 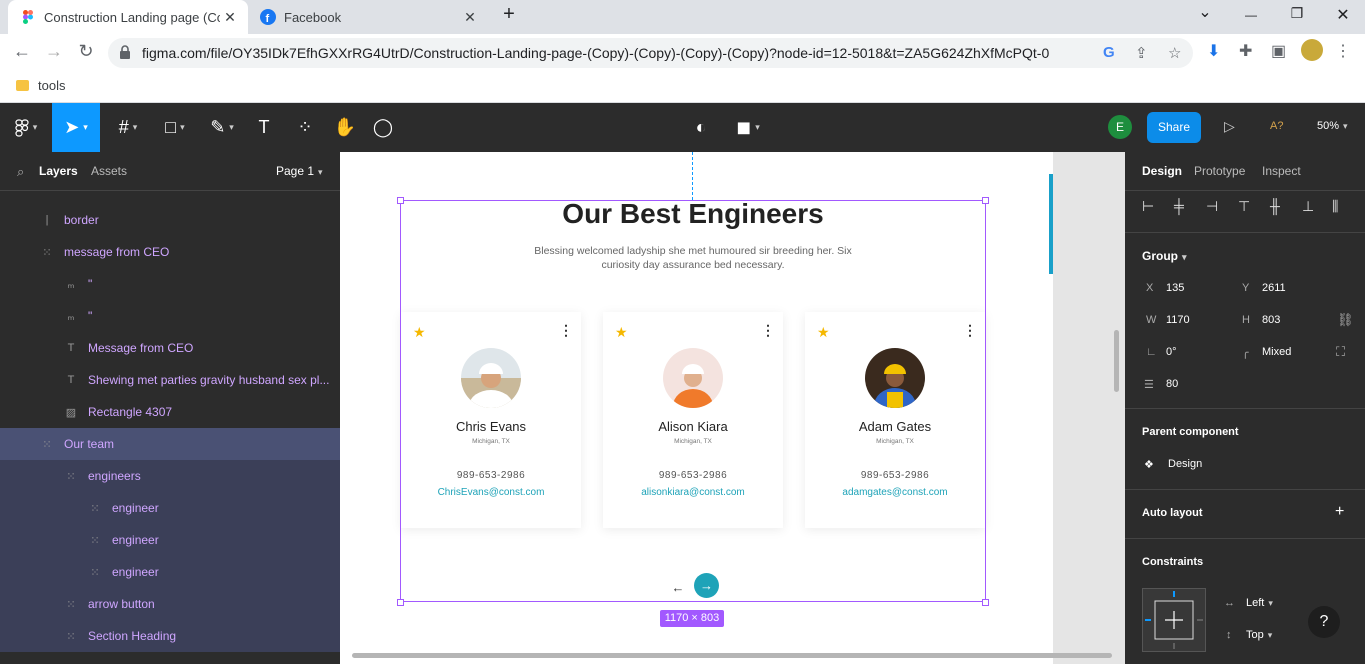 What do you see at coordinates (1281, 171) in the screenshot?
I see `tab-inspect: Inspect` at bounding box center [1281, 171].